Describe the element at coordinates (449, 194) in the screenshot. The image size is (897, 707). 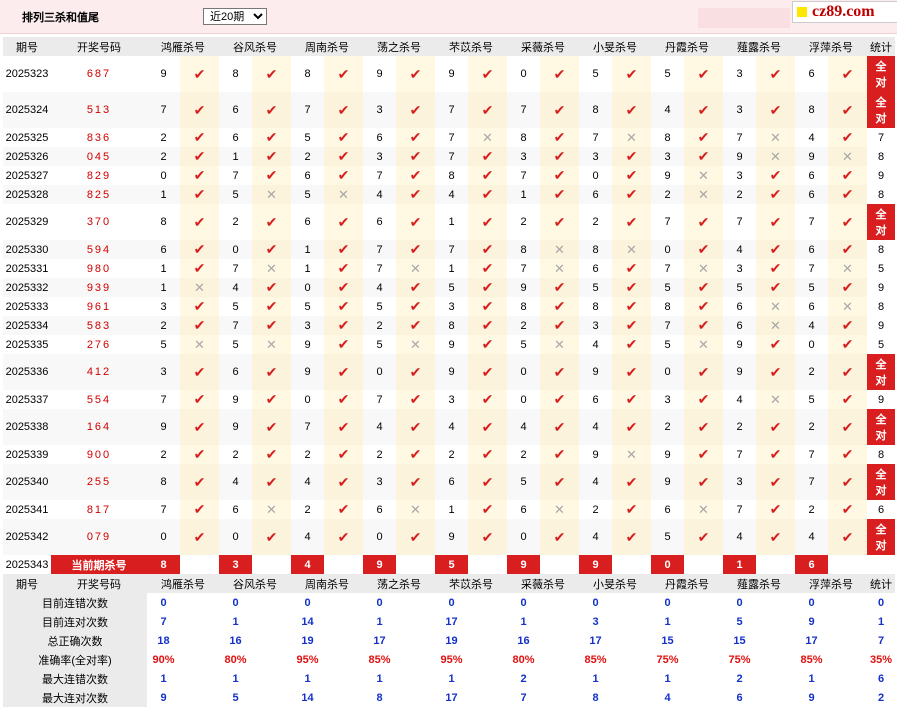
I see `table-row: 2025328 825 1 ✔ 5 ✕ 5 ✕ 4 ✔ 4 ✔ 1 ✔ 6 ✔ 2 ✕ 2 ✔ 6 ✔ 8` at that location.